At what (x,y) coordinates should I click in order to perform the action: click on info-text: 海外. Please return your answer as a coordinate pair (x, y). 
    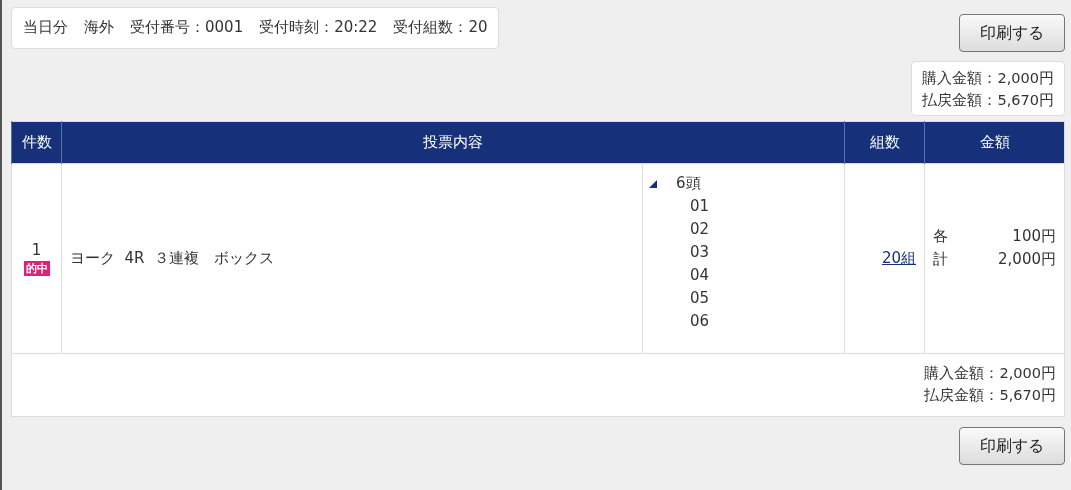
    Looking at the image, I should click on (99, 27).